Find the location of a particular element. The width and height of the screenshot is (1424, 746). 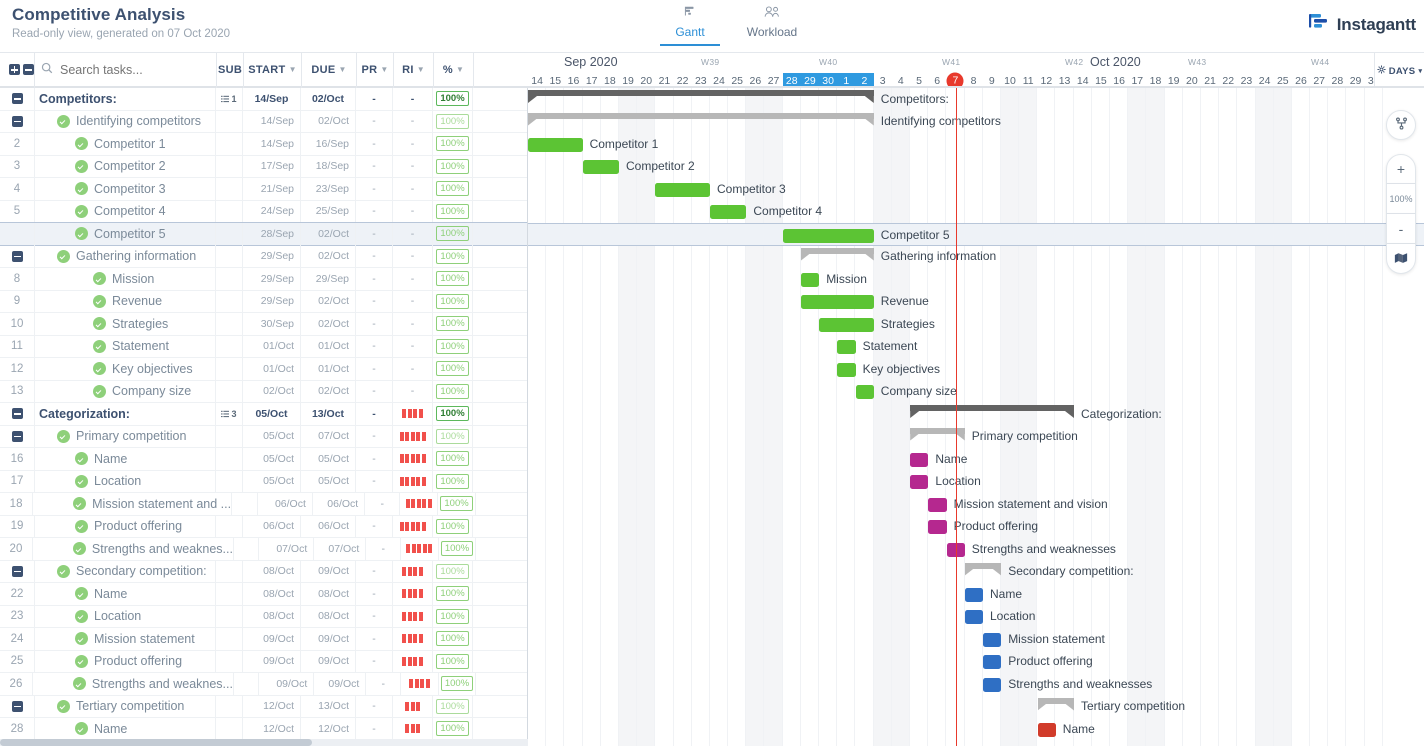

timeline-day-cell: 14 is located at coordinates (1083, 79).